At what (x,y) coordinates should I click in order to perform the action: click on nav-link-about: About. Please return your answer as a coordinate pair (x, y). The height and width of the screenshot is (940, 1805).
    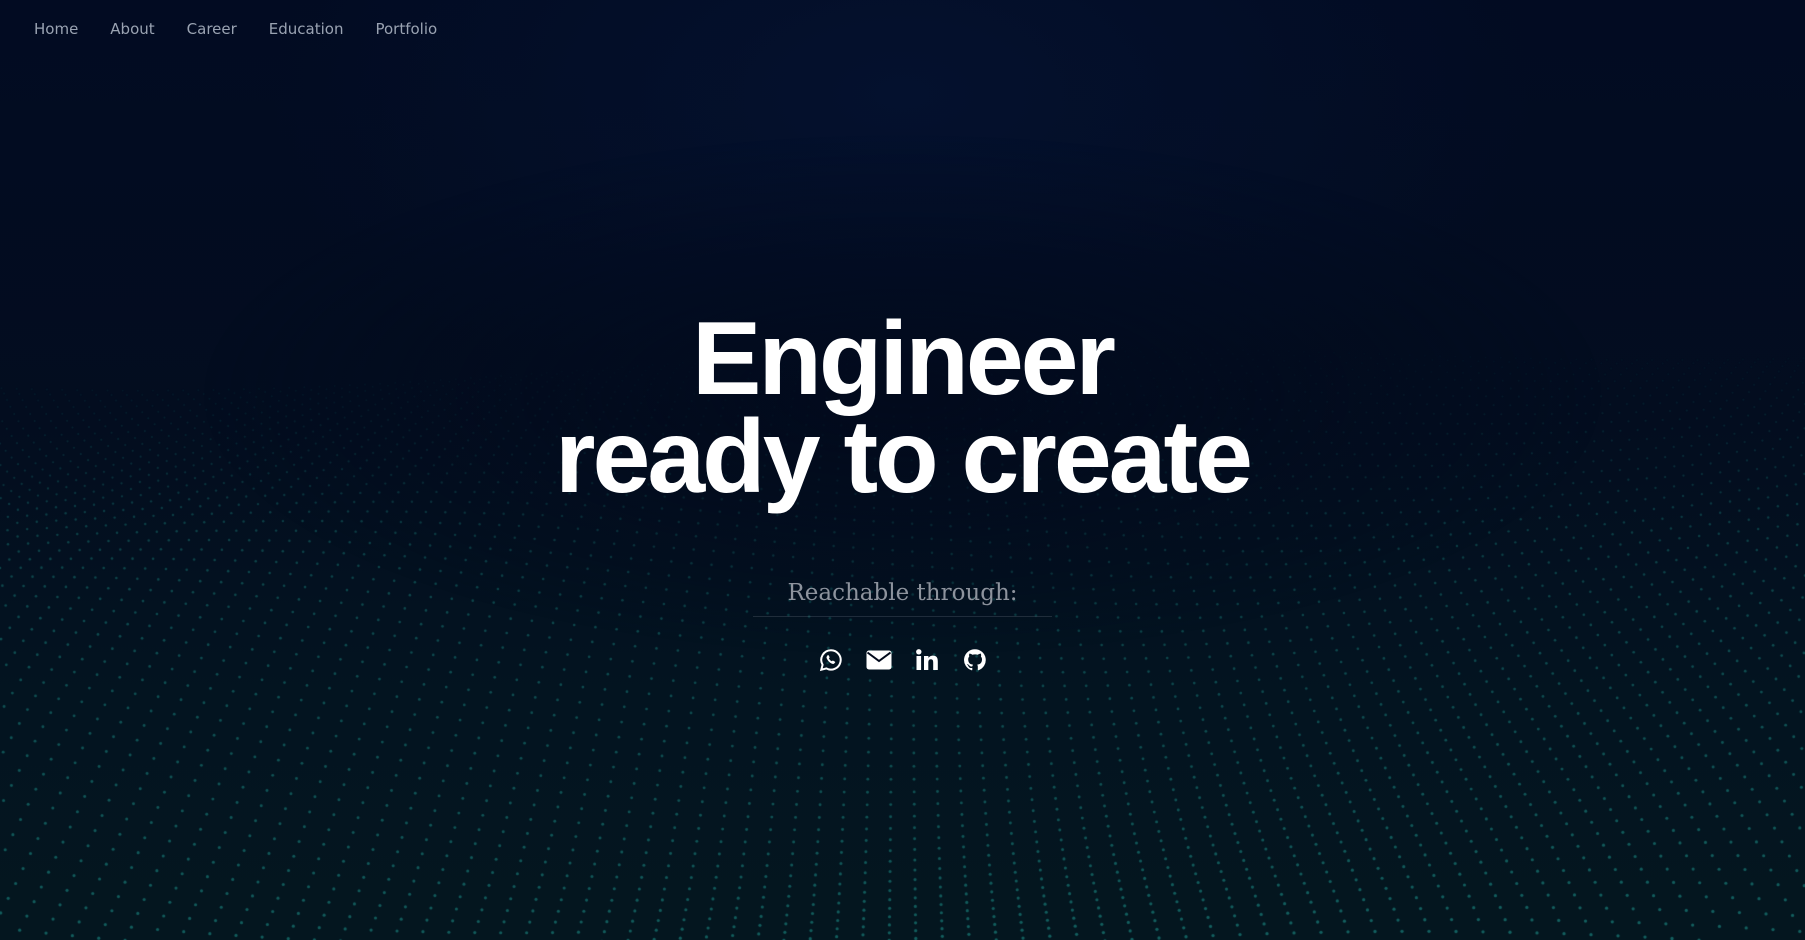
    Looking at the image, I should click on (132, 29).